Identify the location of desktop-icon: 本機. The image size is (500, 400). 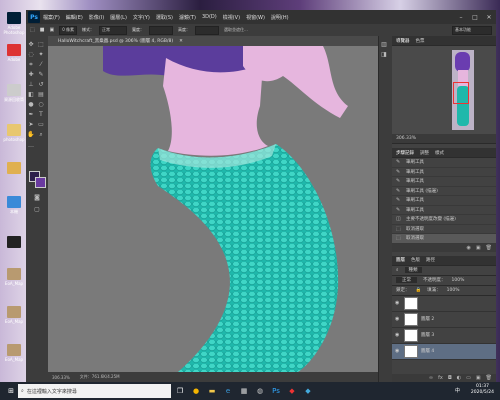
(14, 205).